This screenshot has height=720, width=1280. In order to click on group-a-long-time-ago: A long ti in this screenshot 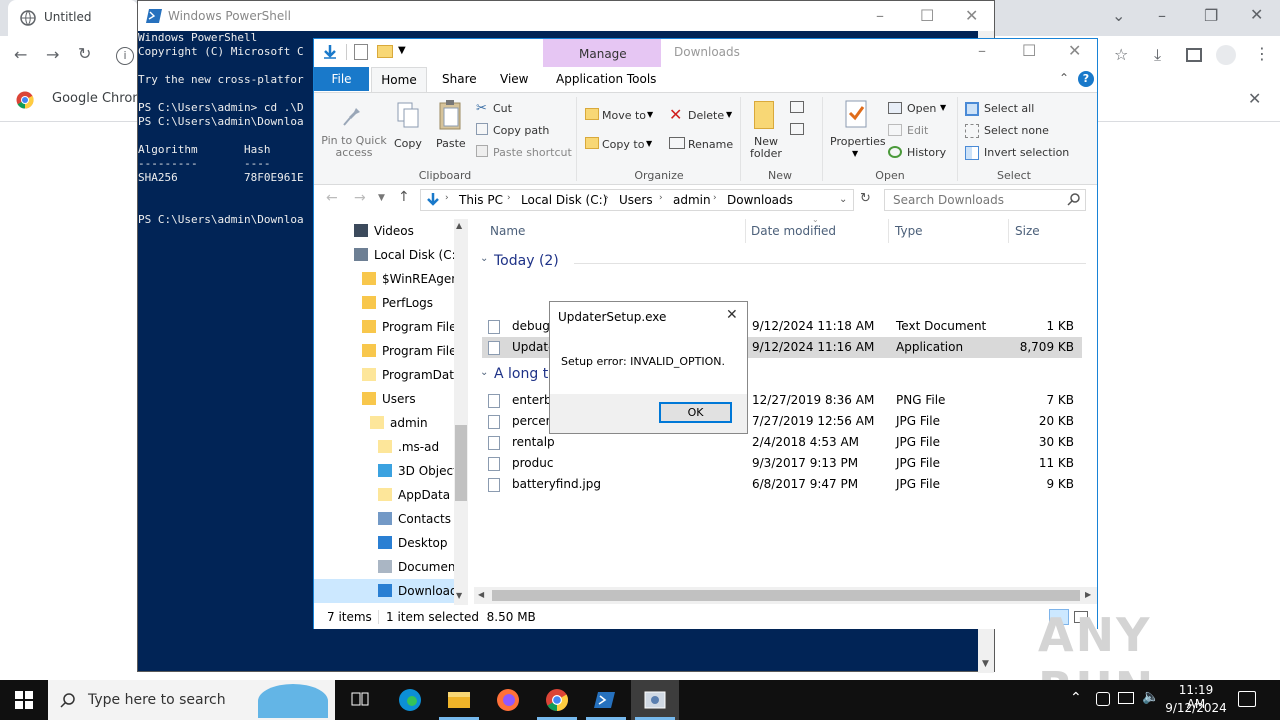, I will do `click(523, 374)`.